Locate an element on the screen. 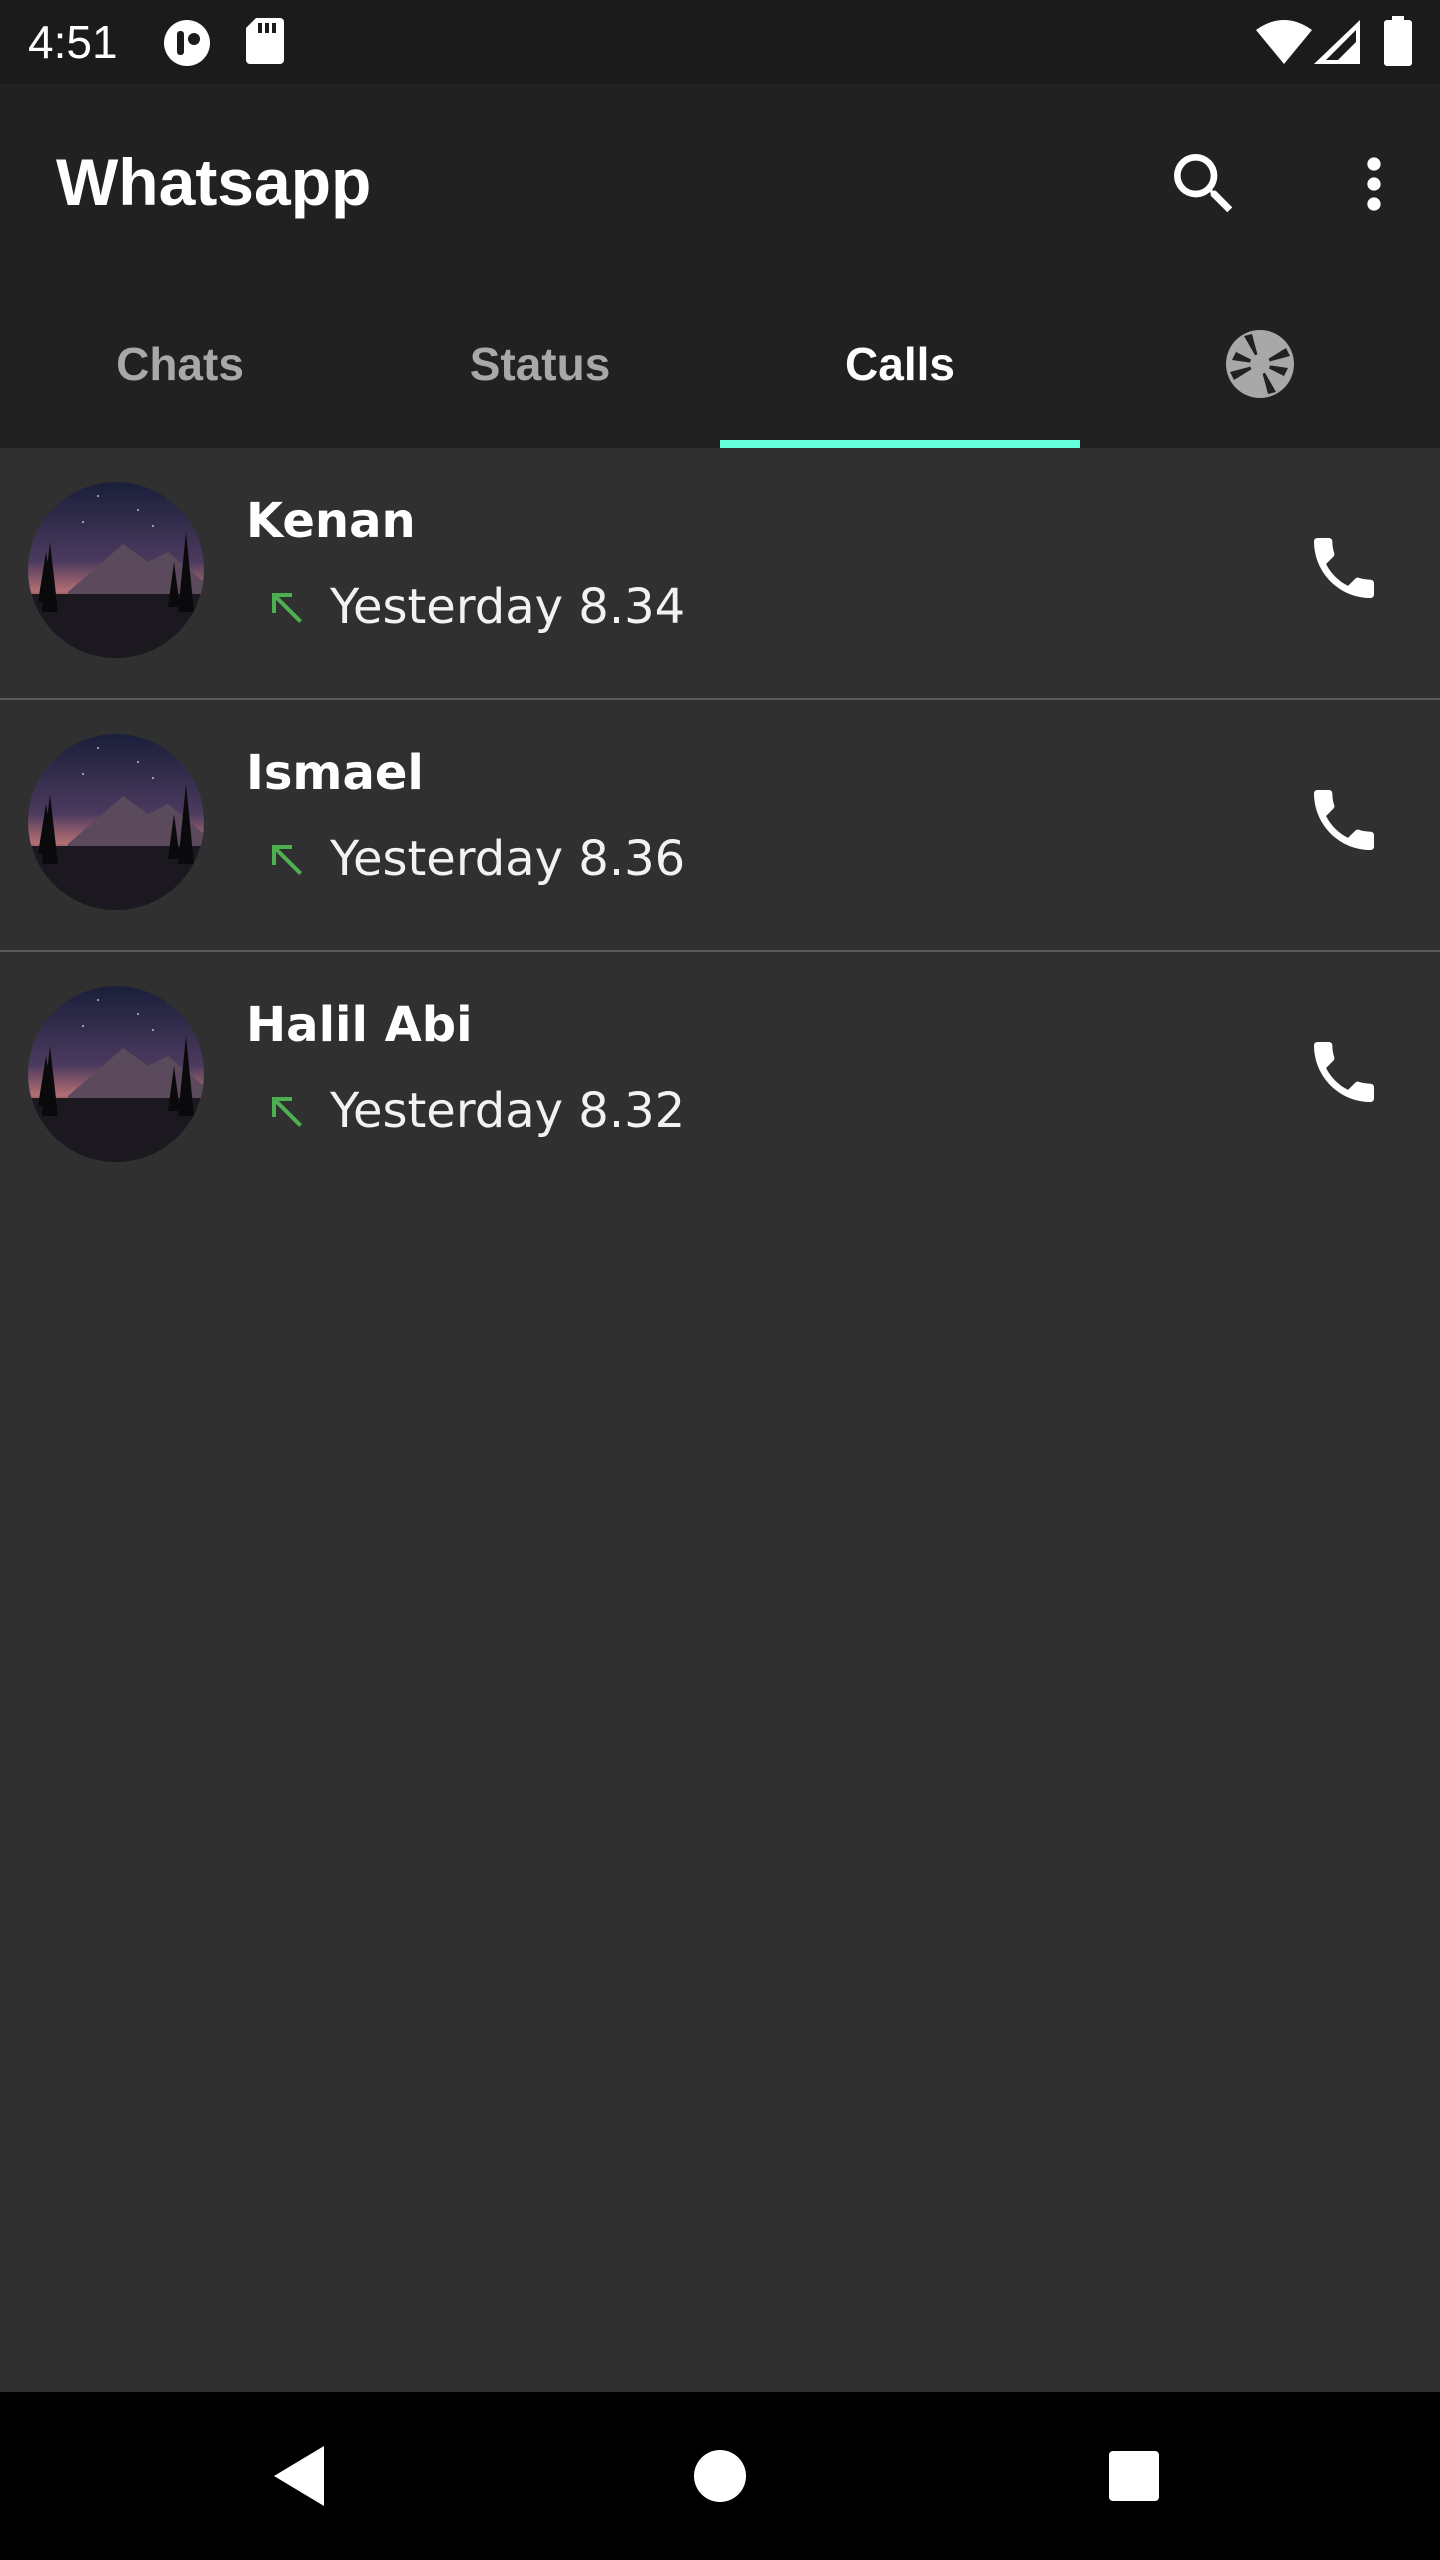  search-button is located at coordinates (1204, 184).